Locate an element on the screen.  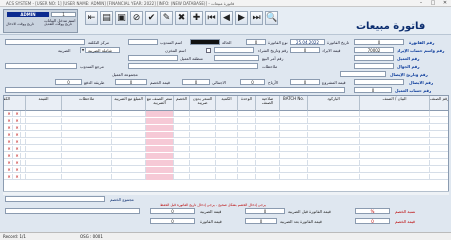
edit-icon: ✎ is located at coordinates (166, 18).